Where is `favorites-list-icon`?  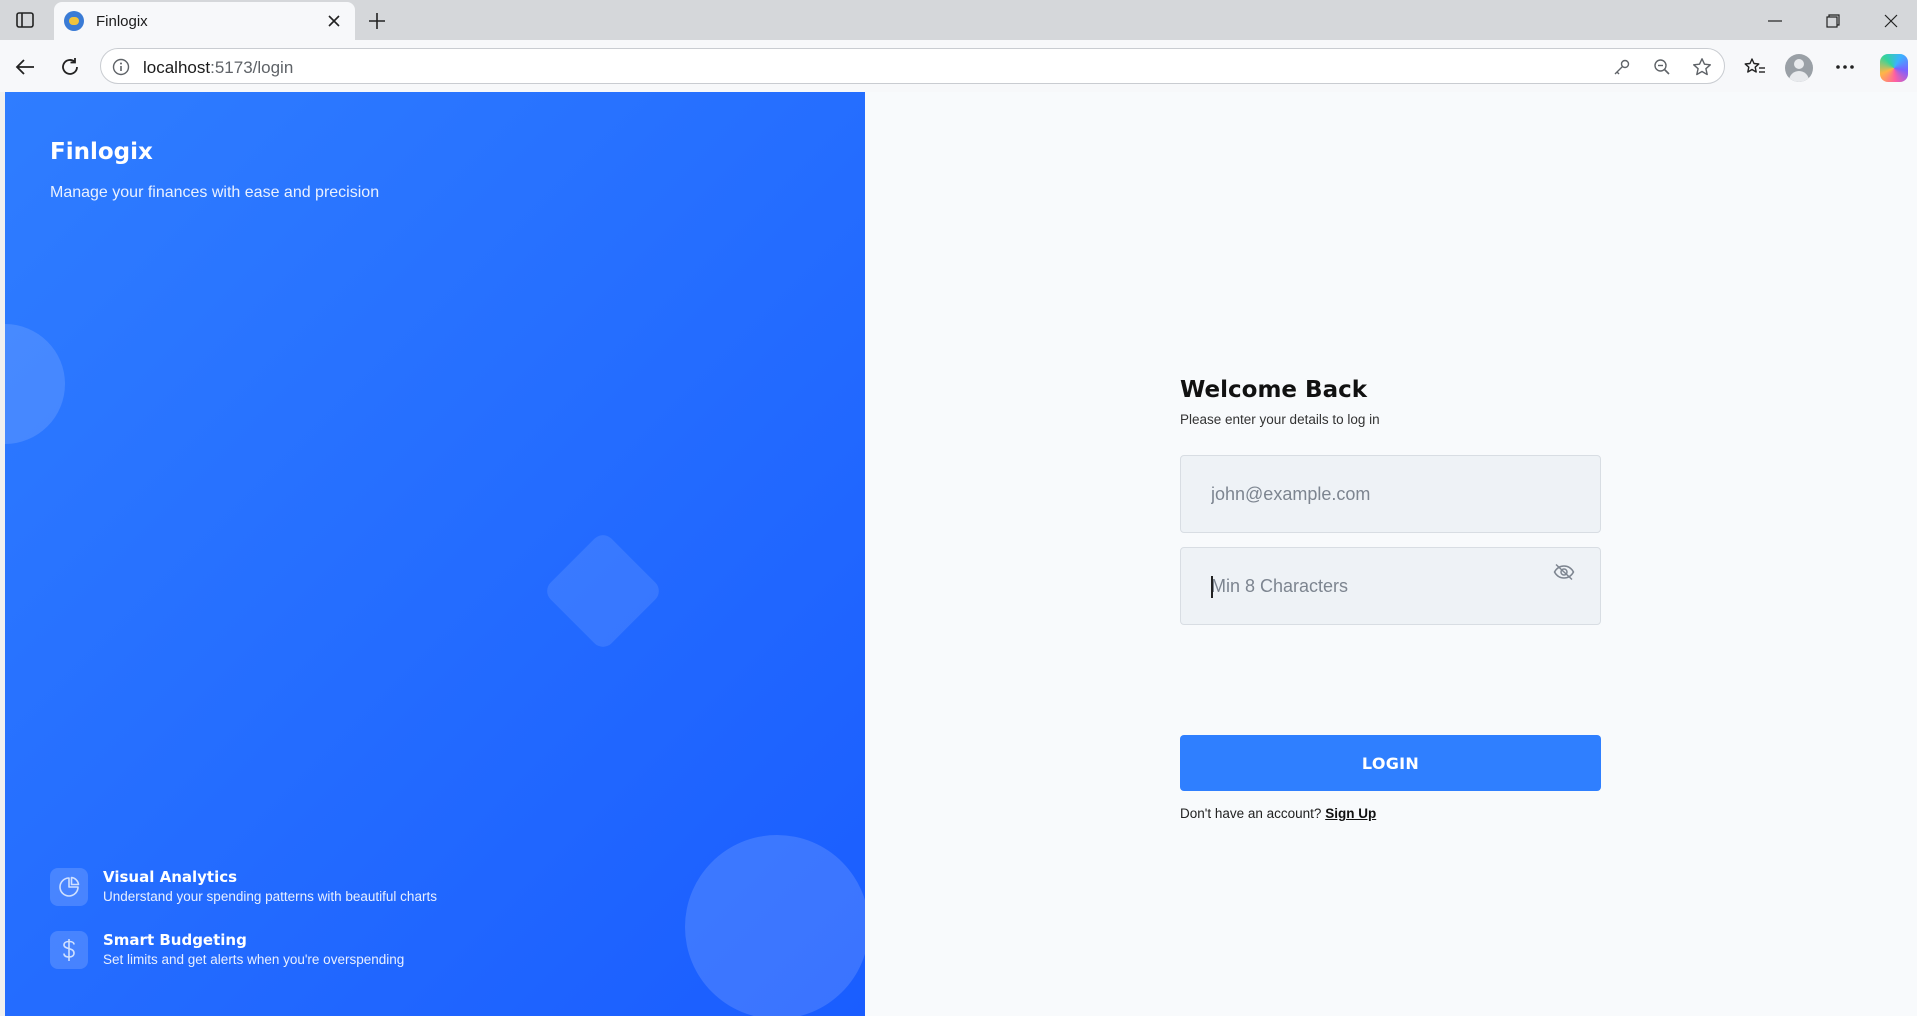 favorites-list-icon is located at coordinates (1755, 67).